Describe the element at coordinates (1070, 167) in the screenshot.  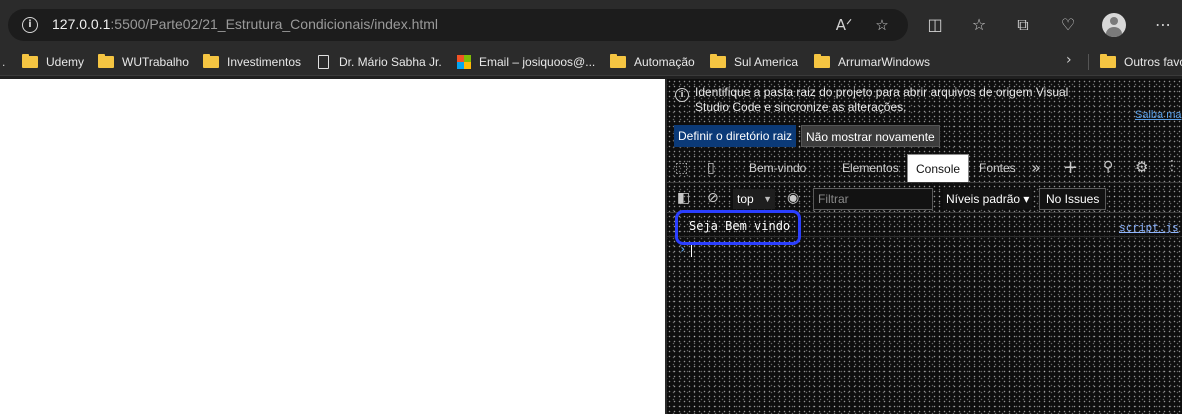
I see `add-tab-icon: +` at that location.